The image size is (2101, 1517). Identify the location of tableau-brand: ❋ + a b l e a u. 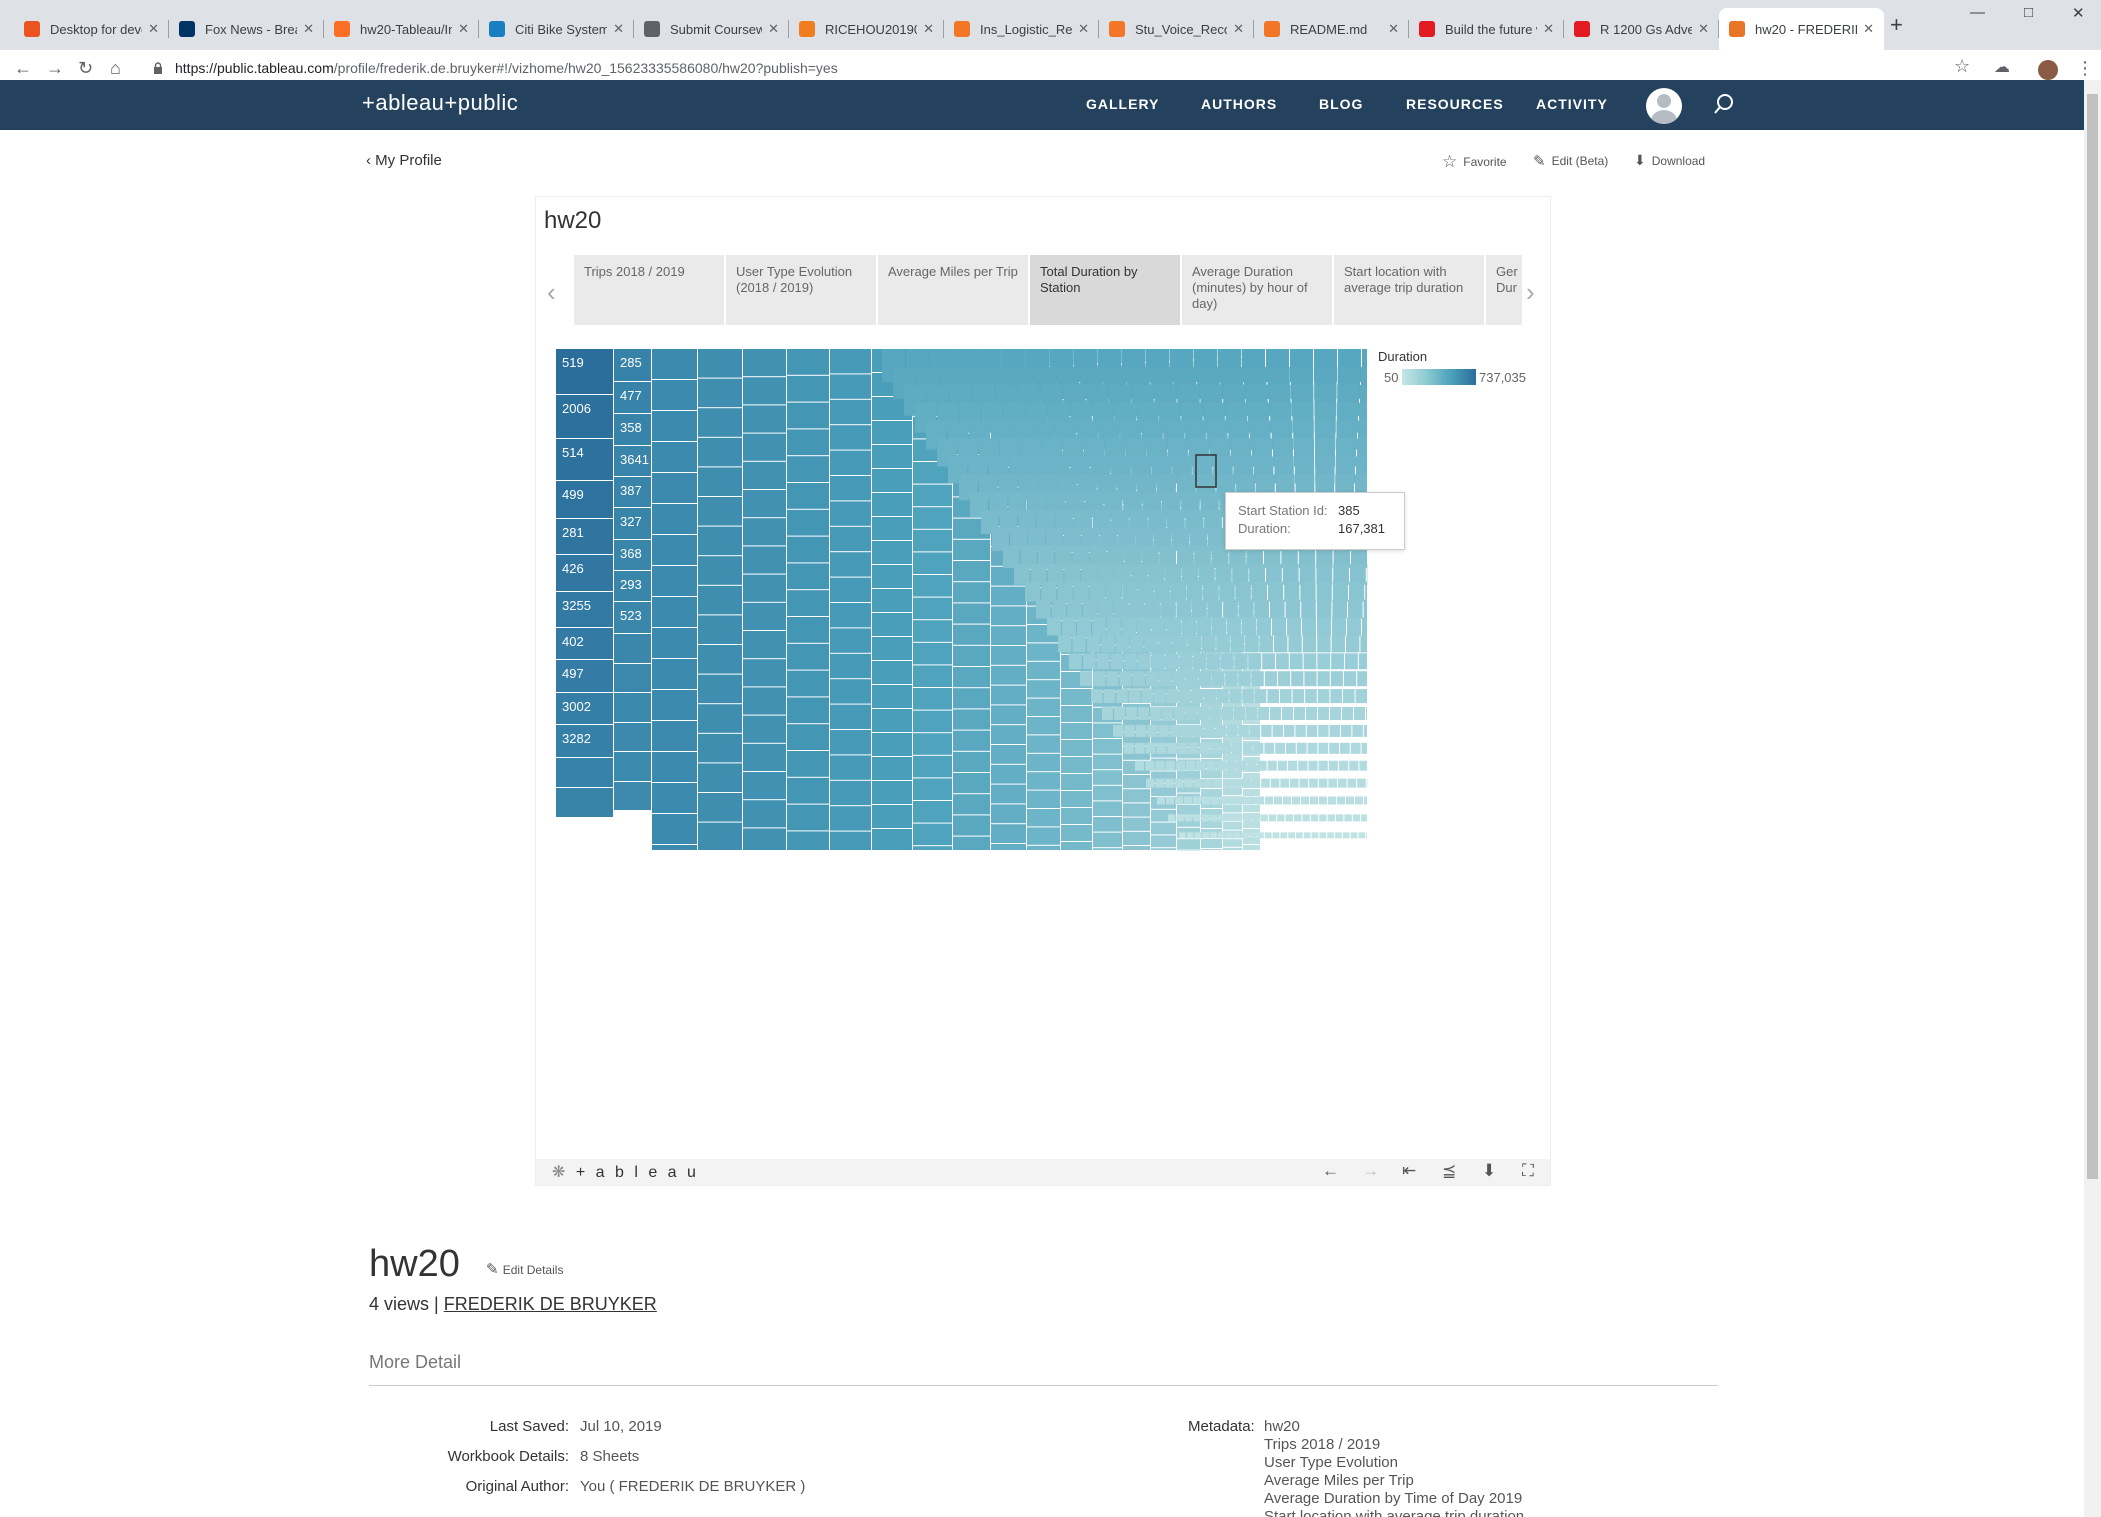
(625, 1172).